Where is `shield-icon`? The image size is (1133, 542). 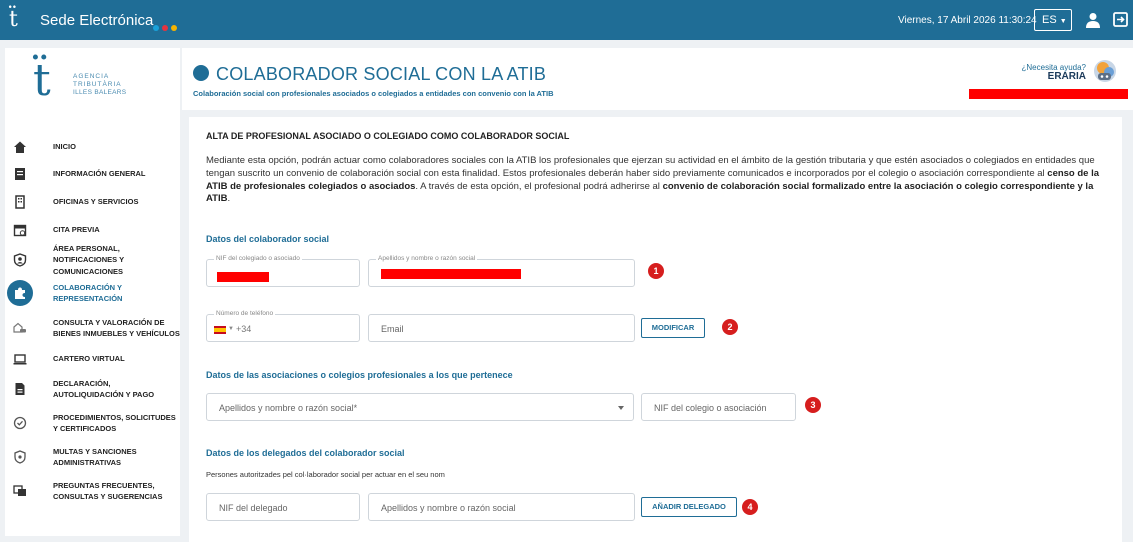 shield-icon is located at coordinates (20, 457).